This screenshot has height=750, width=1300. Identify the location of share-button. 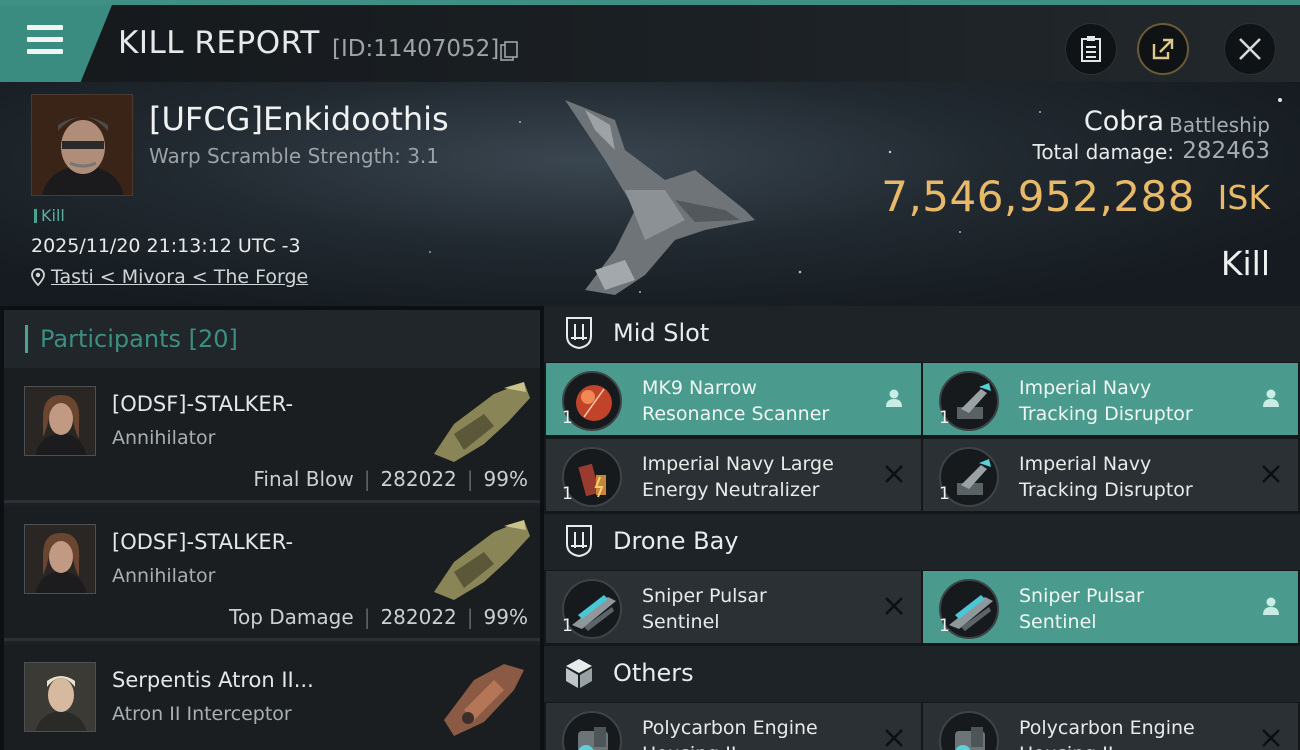
(1163, 49).